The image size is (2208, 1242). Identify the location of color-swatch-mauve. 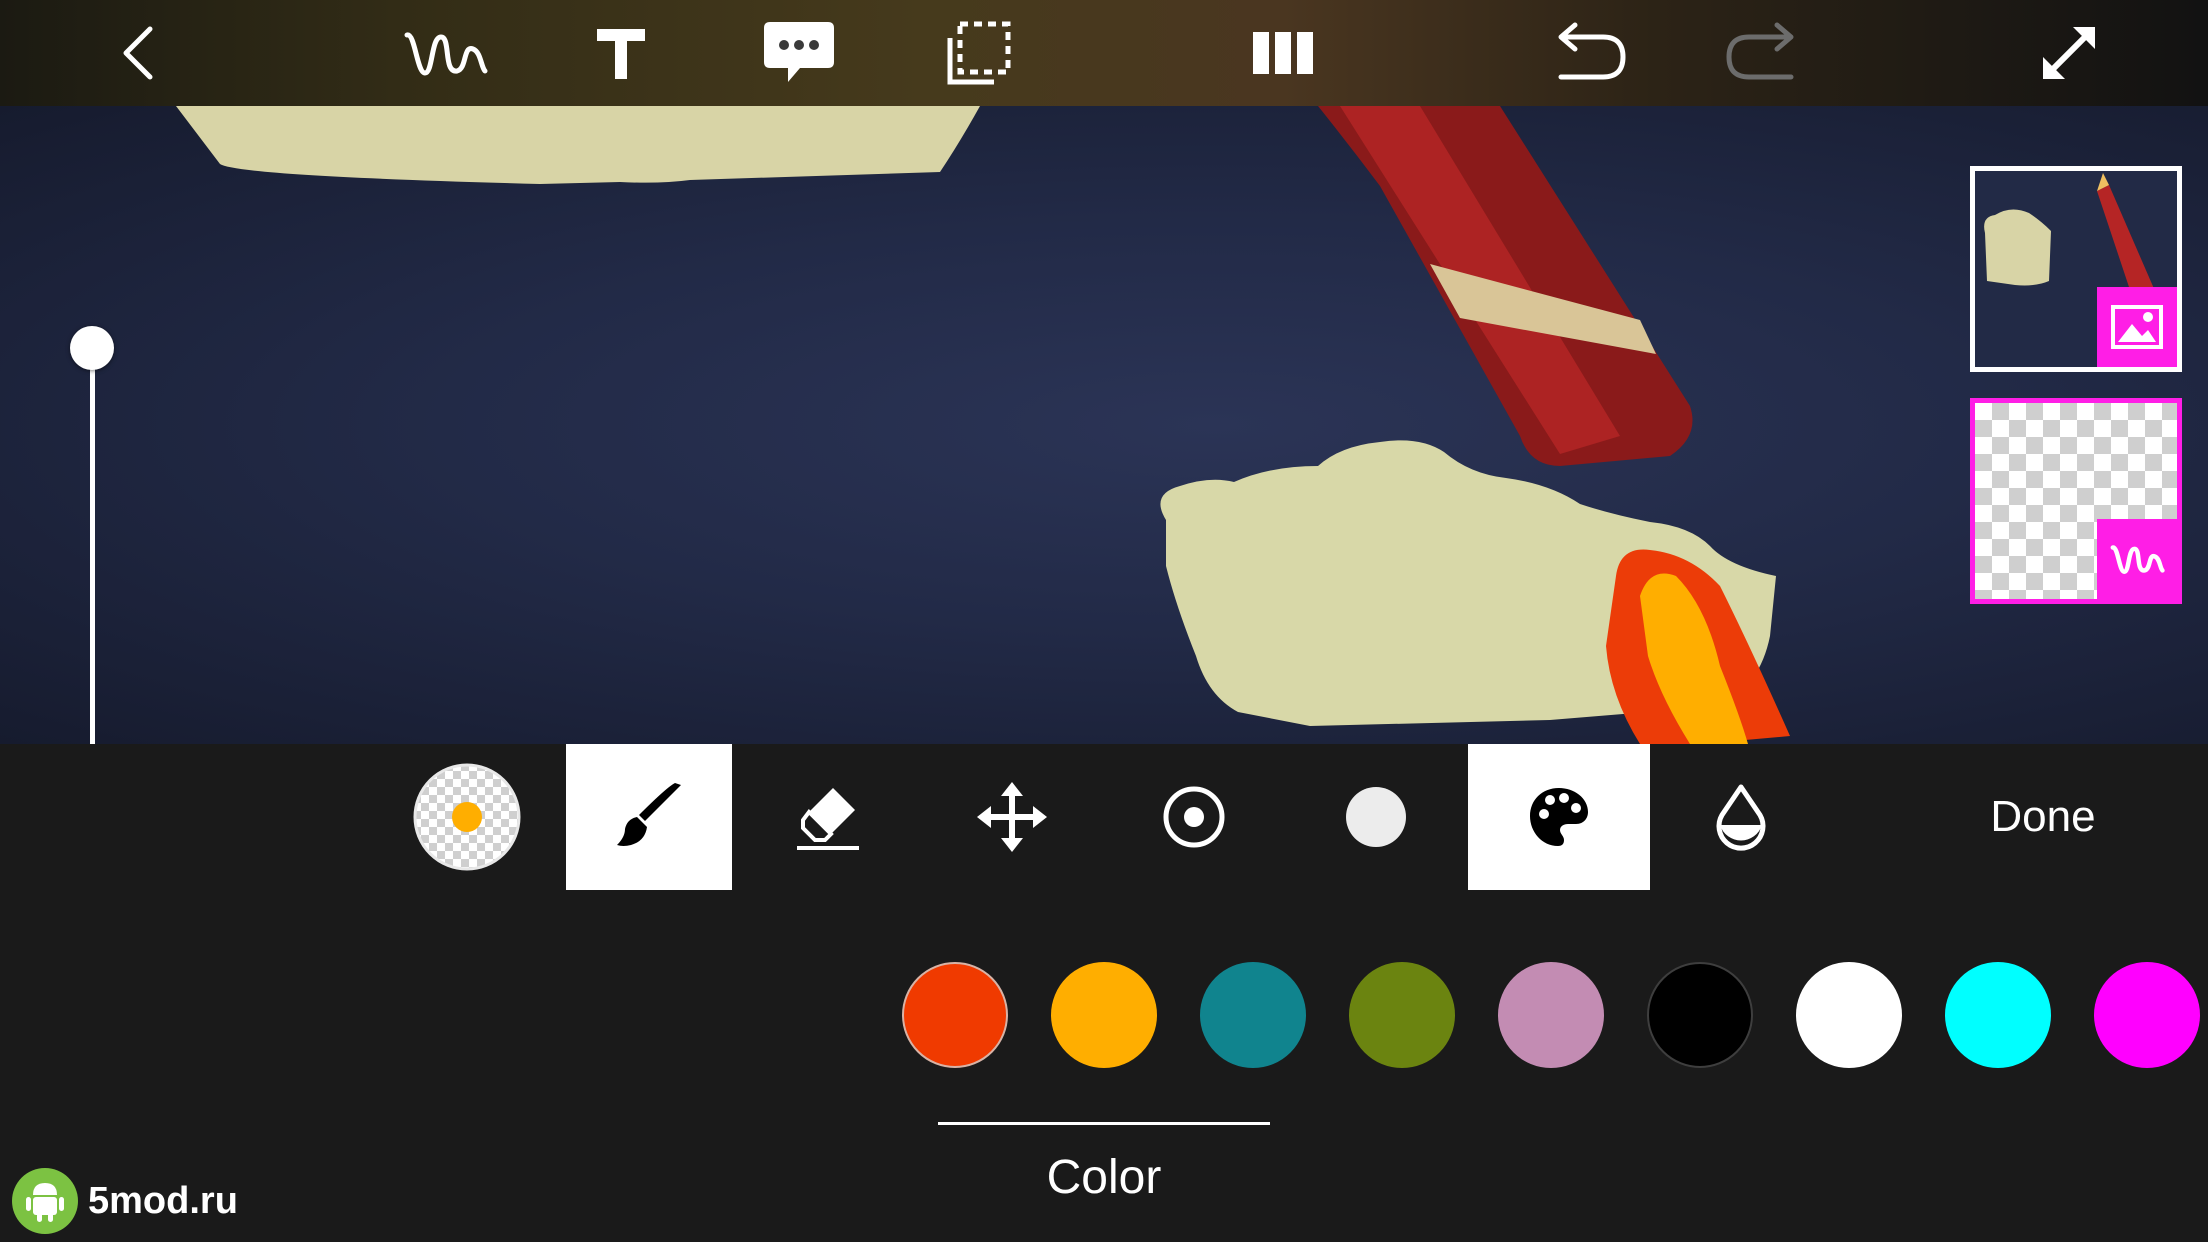
(1551, 1015).